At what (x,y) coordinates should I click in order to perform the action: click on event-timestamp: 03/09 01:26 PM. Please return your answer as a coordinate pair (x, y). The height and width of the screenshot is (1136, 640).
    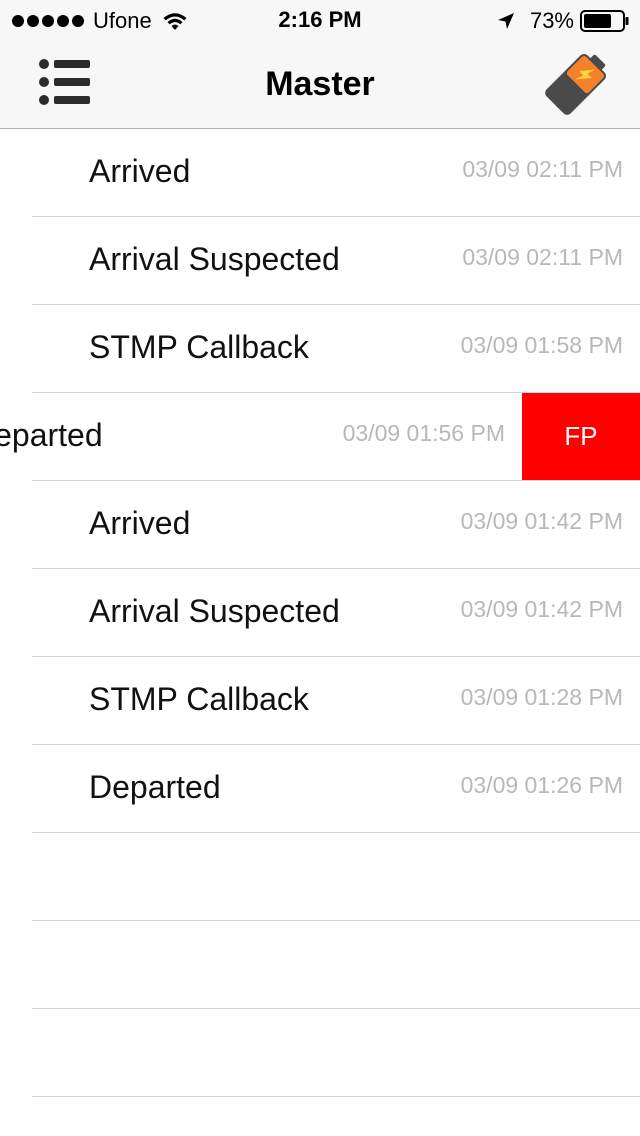
    Looking at the image, I should click on (541, 785).